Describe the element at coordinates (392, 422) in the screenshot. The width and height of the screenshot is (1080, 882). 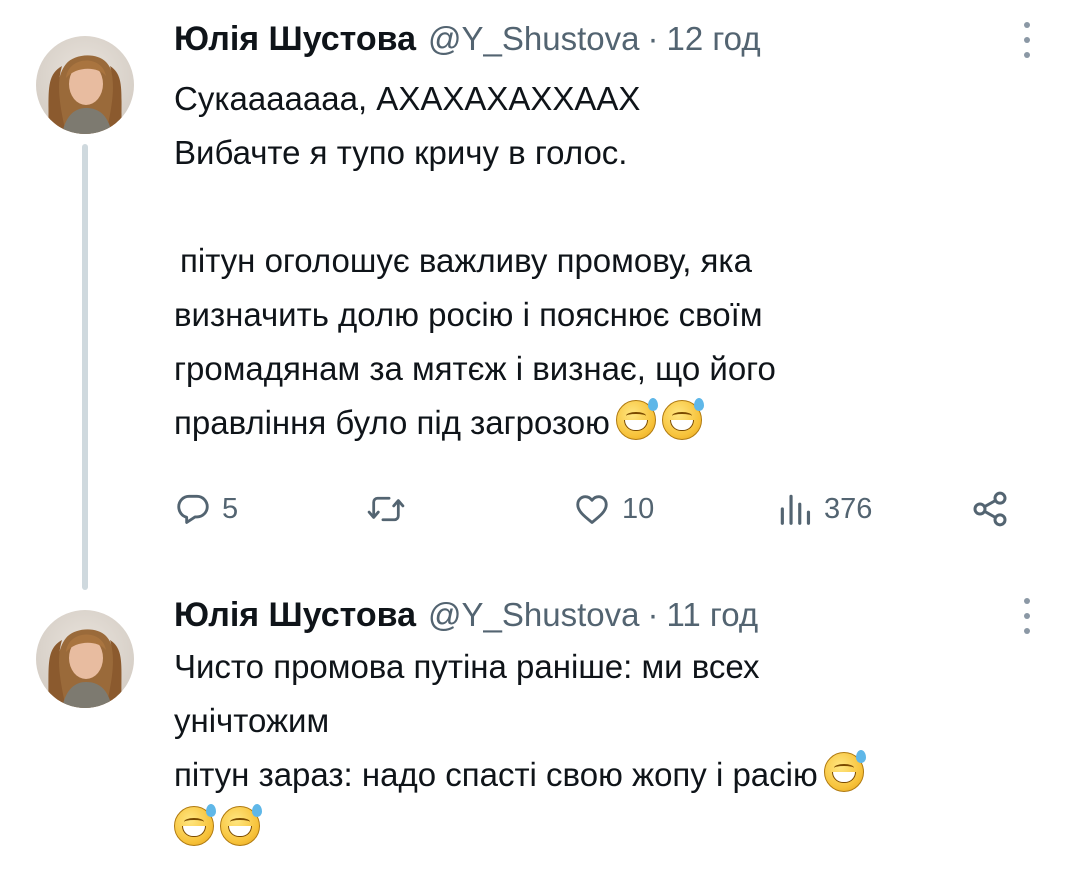
I see `tweet-line: правління було під загрозою` at that location.